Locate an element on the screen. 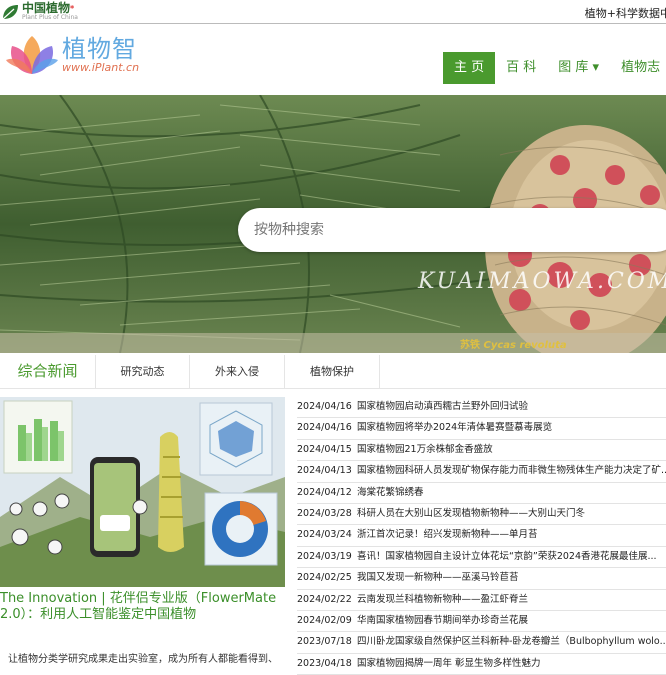 This screenshot has height=675, width=666. news-item: 2024/03/28 科研人员在大别山区发现植物新物种——大别山天门冬 is located at coordinates (481, 515).